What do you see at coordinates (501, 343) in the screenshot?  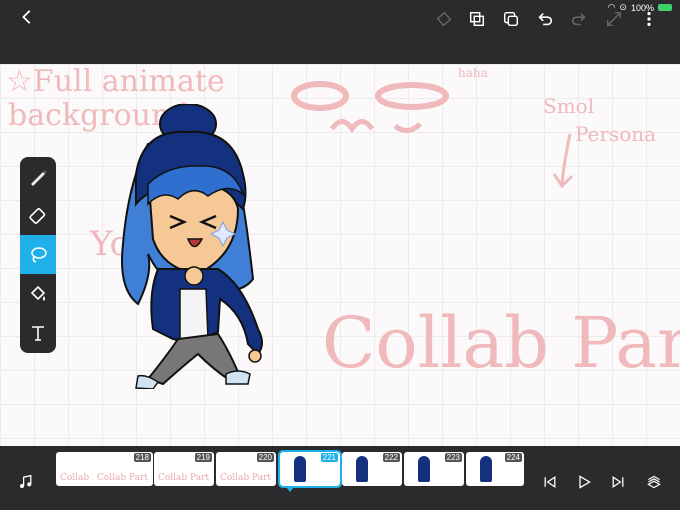 I see `sketch-collab-part: Collab Part` at bounding box center [501, 343].